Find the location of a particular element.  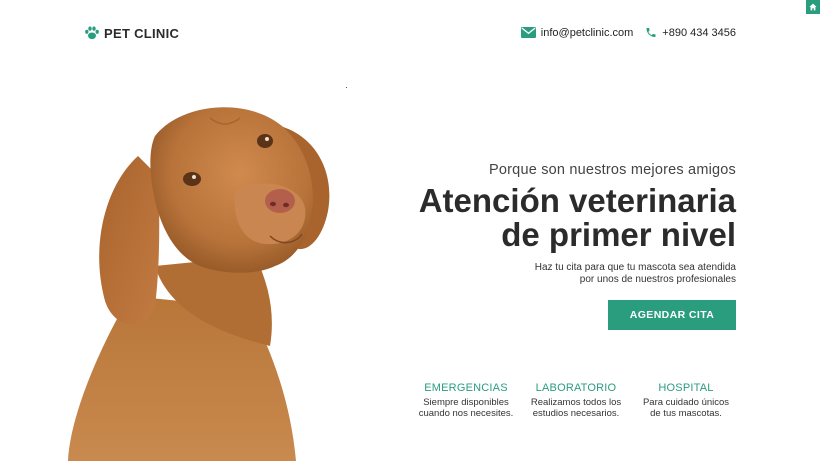

hero-title-line1: Atención veterinaria is located at coordinates (577, 200).